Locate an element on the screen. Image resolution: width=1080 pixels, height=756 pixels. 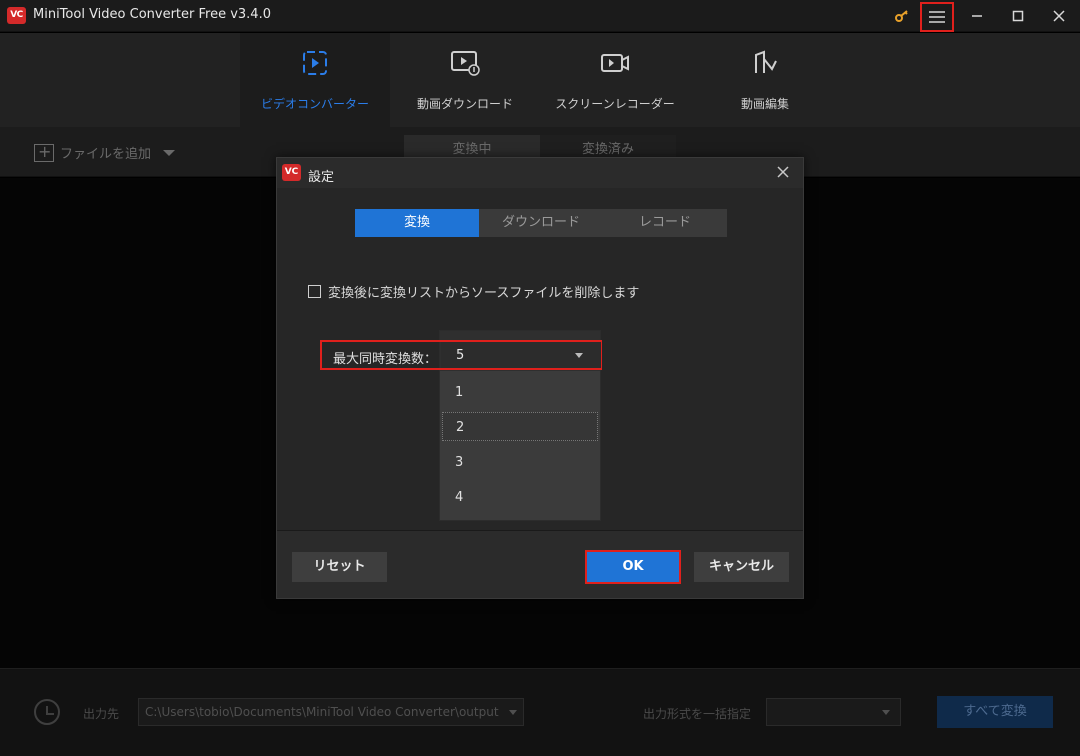
maximize-button is located at coordinates (1018, 16).